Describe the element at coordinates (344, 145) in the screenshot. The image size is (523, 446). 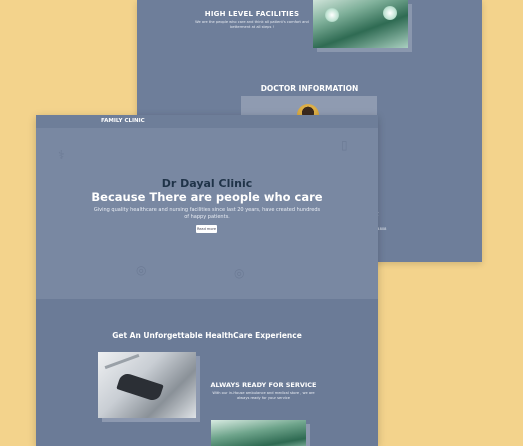
I see `vial-icon: ▯` at that location.